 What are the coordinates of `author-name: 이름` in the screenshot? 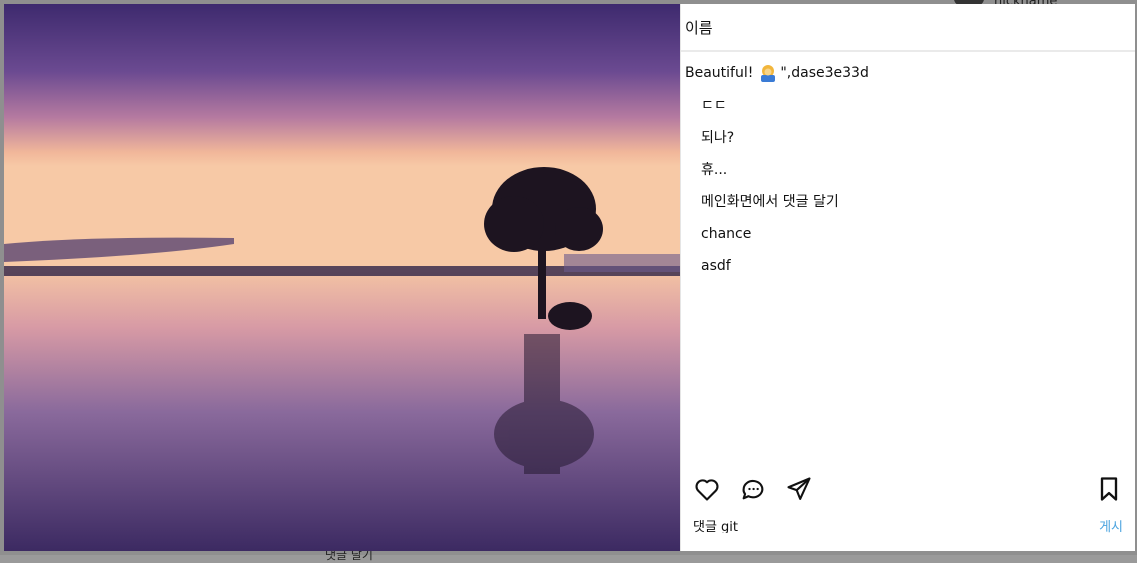 It's located at (699, 27).